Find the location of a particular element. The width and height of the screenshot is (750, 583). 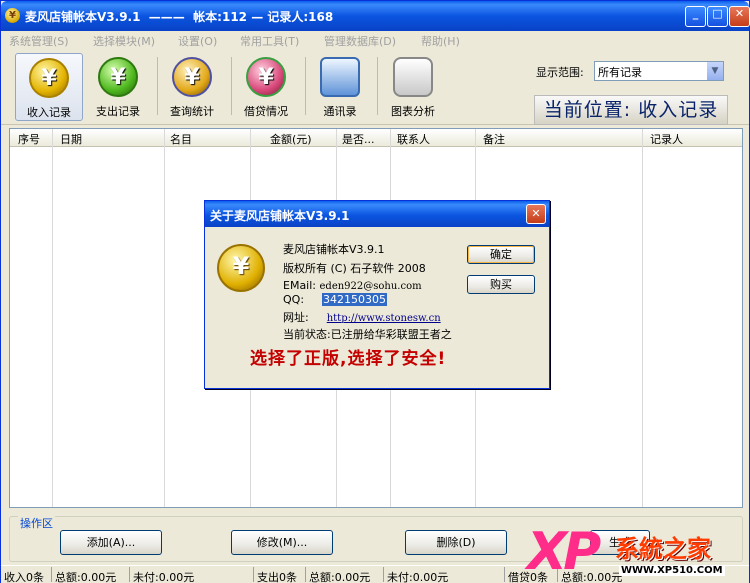

status-income-total: 总额:0.00元 is located at coordinates (86, 577).